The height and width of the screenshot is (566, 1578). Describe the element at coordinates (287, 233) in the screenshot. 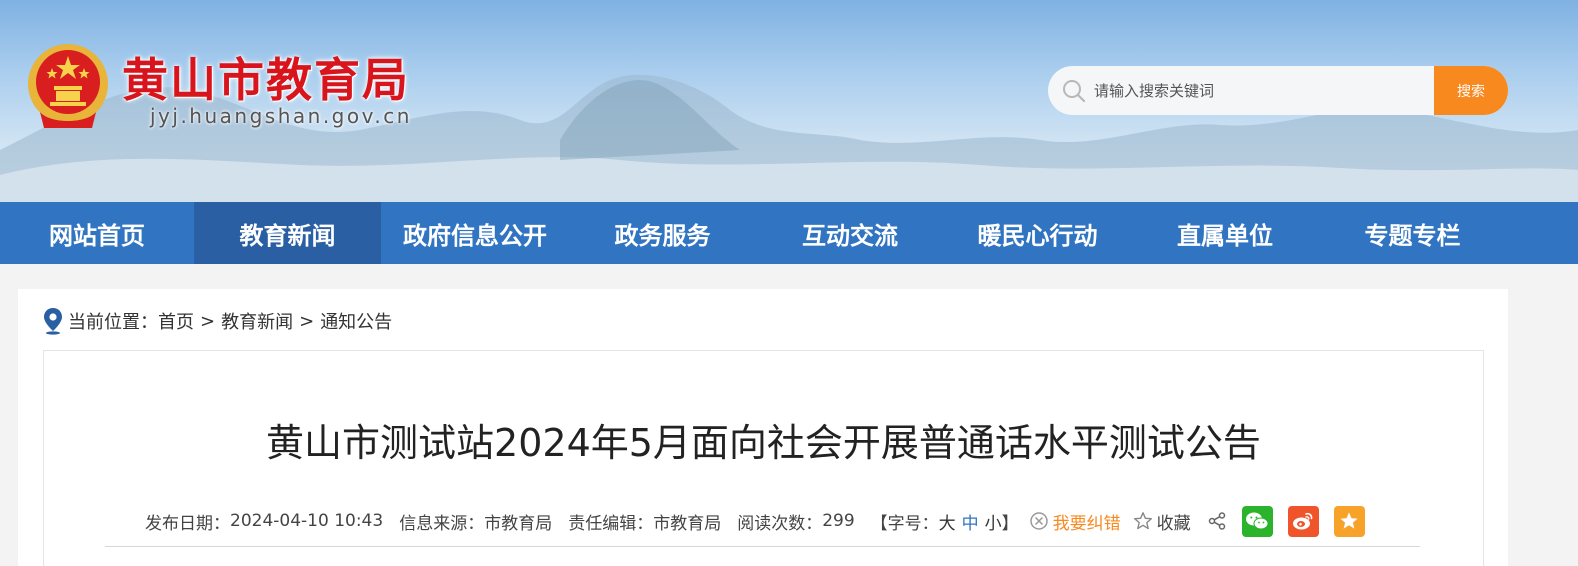

I see `nav-item-education-news: 教育新闻` at that location.